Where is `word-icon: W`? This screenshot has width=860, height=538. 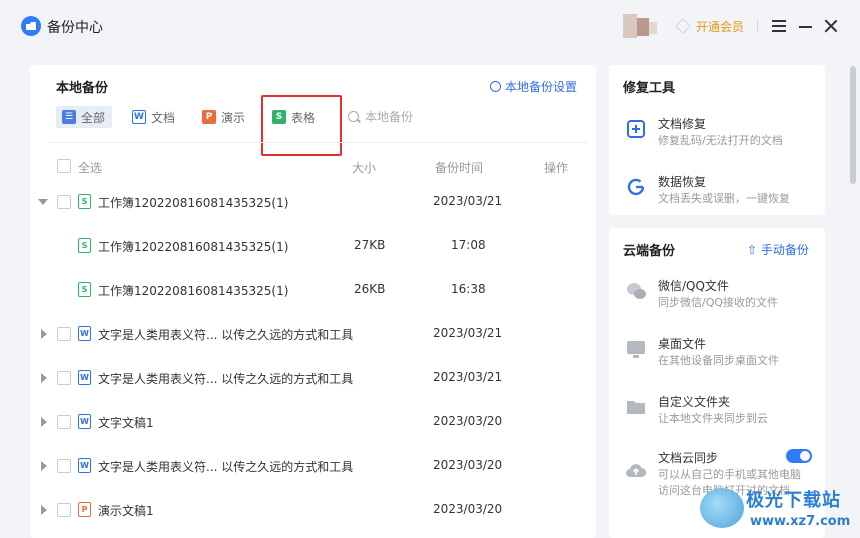
word-icon: W is located at coordinates (139, 117).